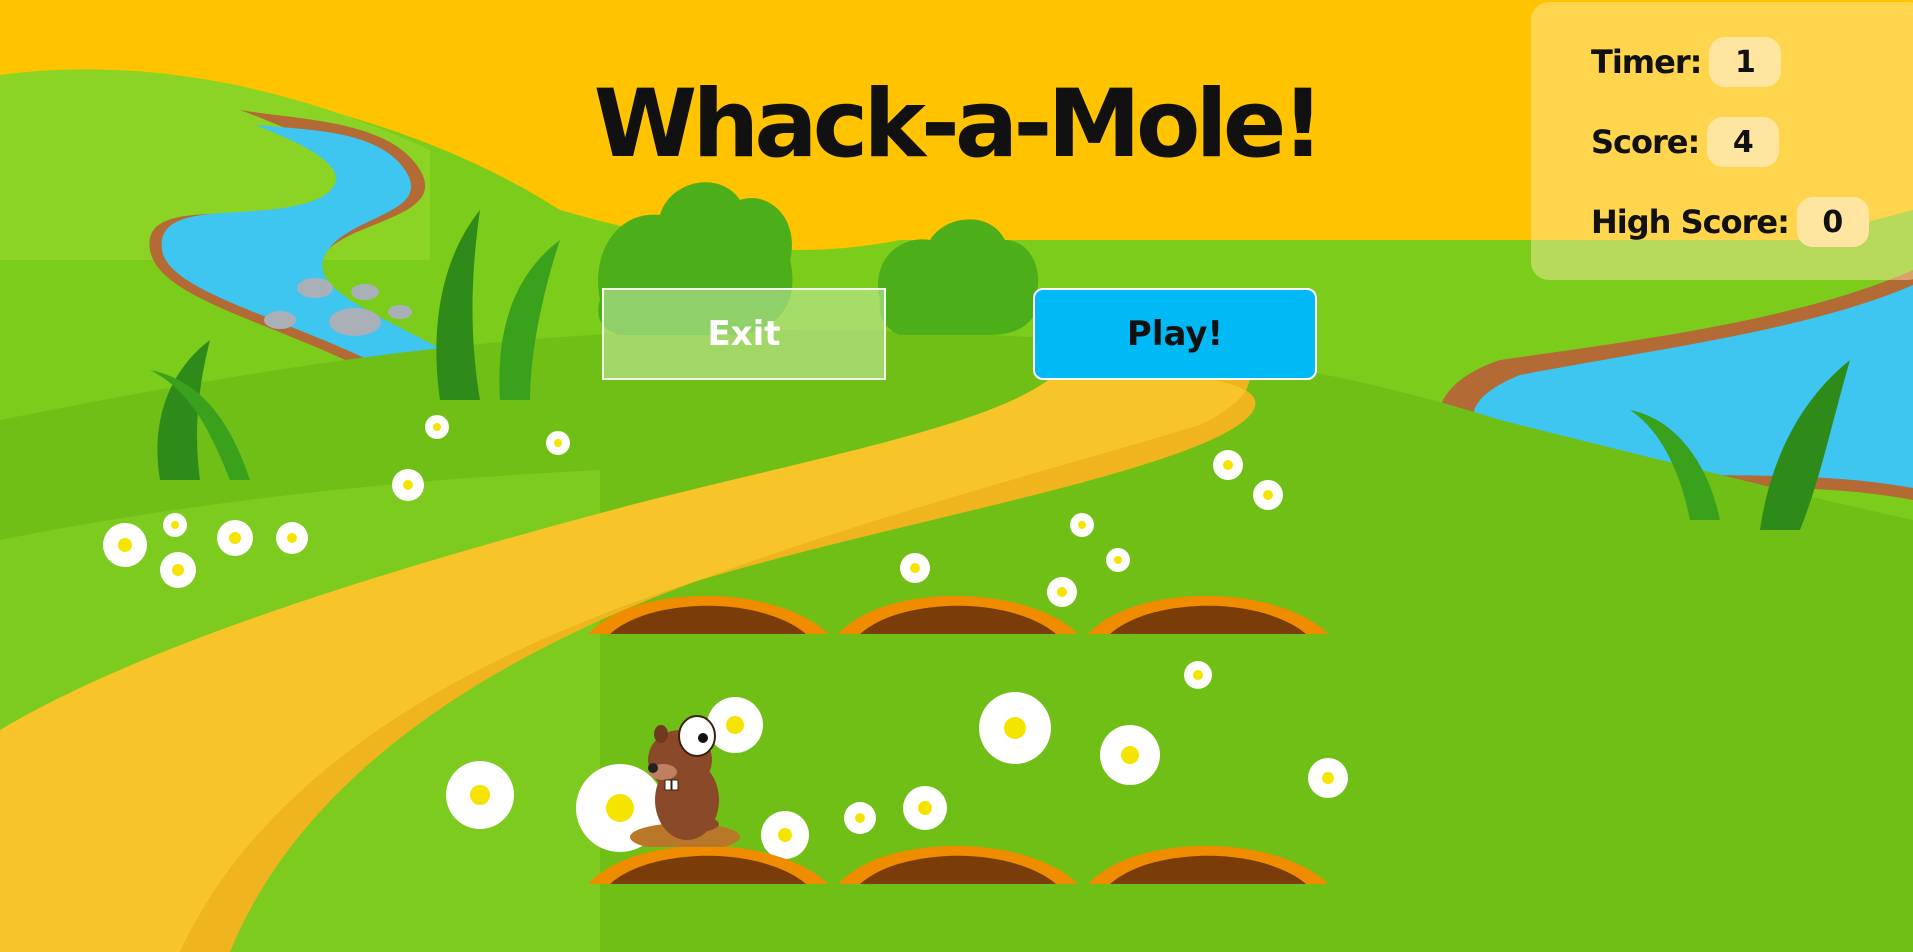  What do you see at coordinates (1690, 222) in the screenshot?
I see `high-score-label: High Score:` at bounding box center [1690, 222].